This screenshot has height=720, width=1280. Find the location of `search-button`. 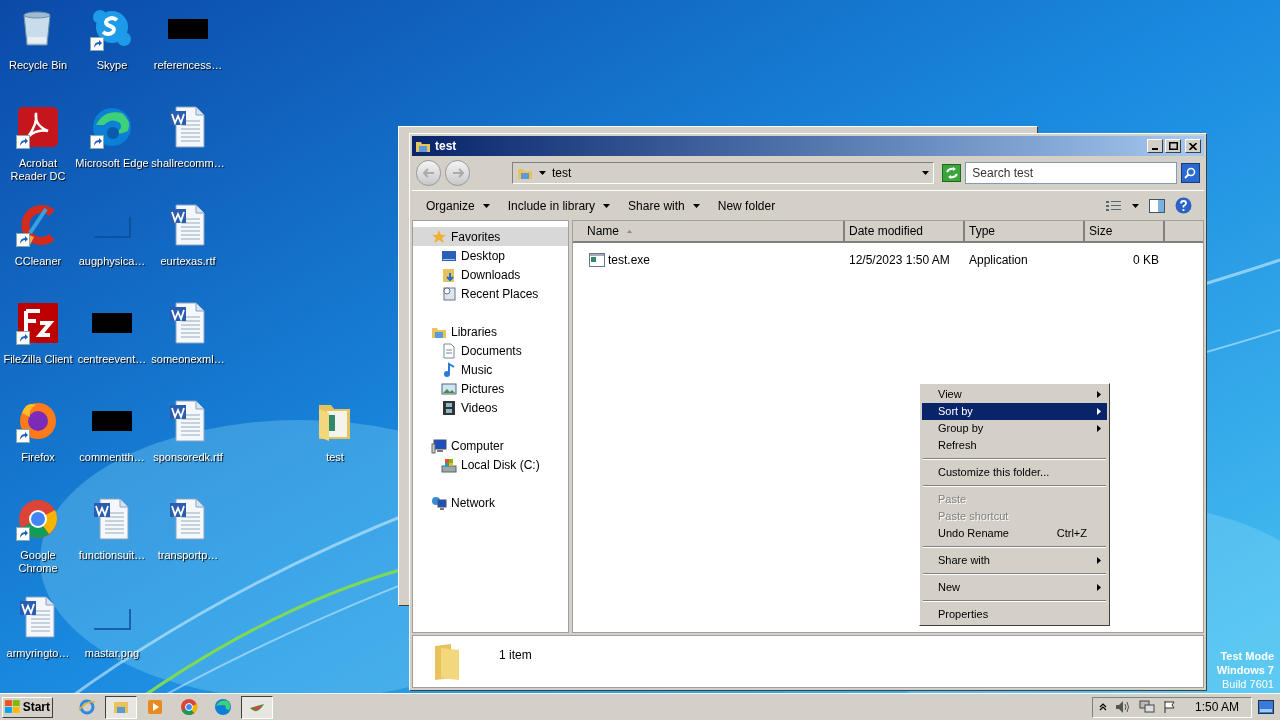

search-button is located at coordinates (1190, 173).